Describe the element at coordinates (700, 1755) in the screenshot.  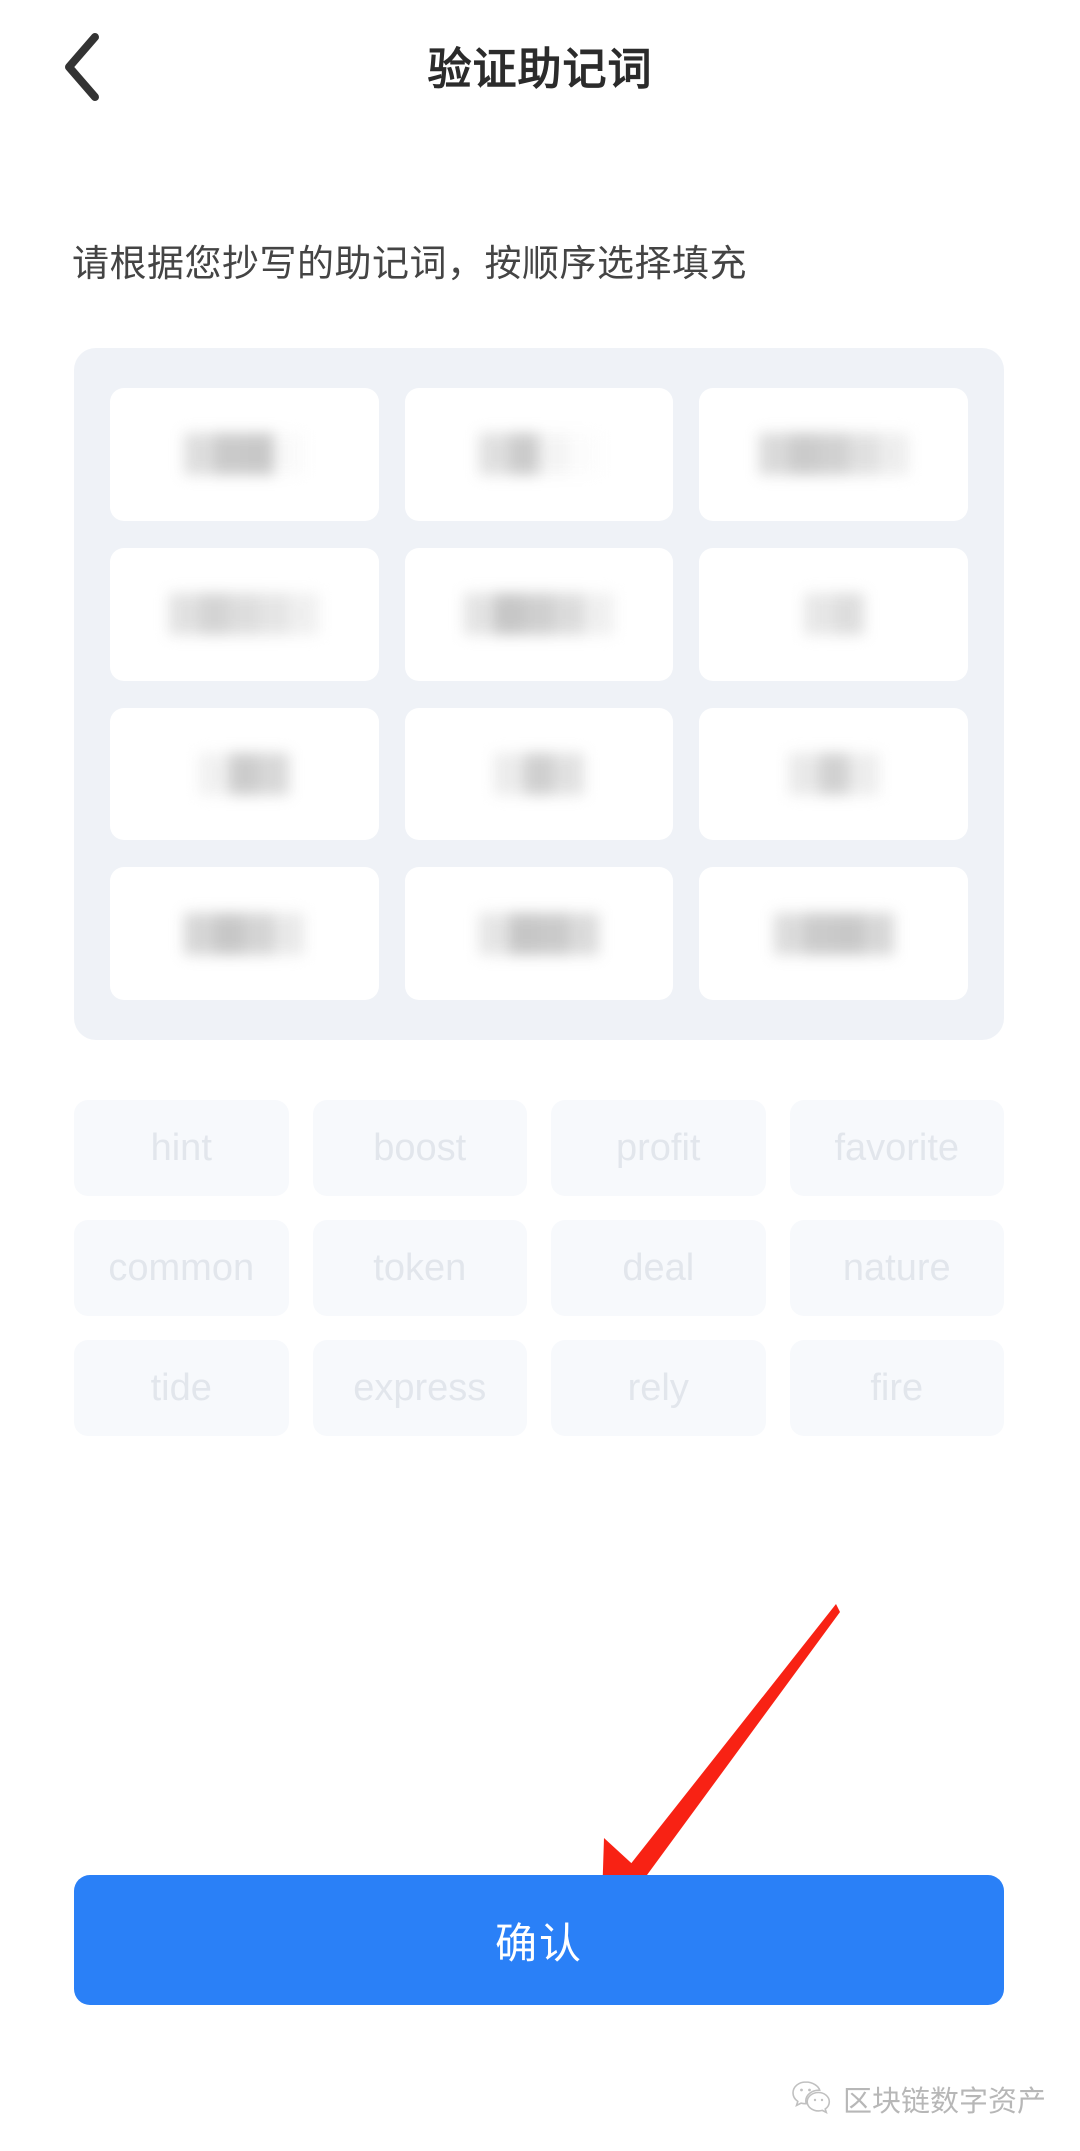
I see `annotation-arrow-icon` at that location.